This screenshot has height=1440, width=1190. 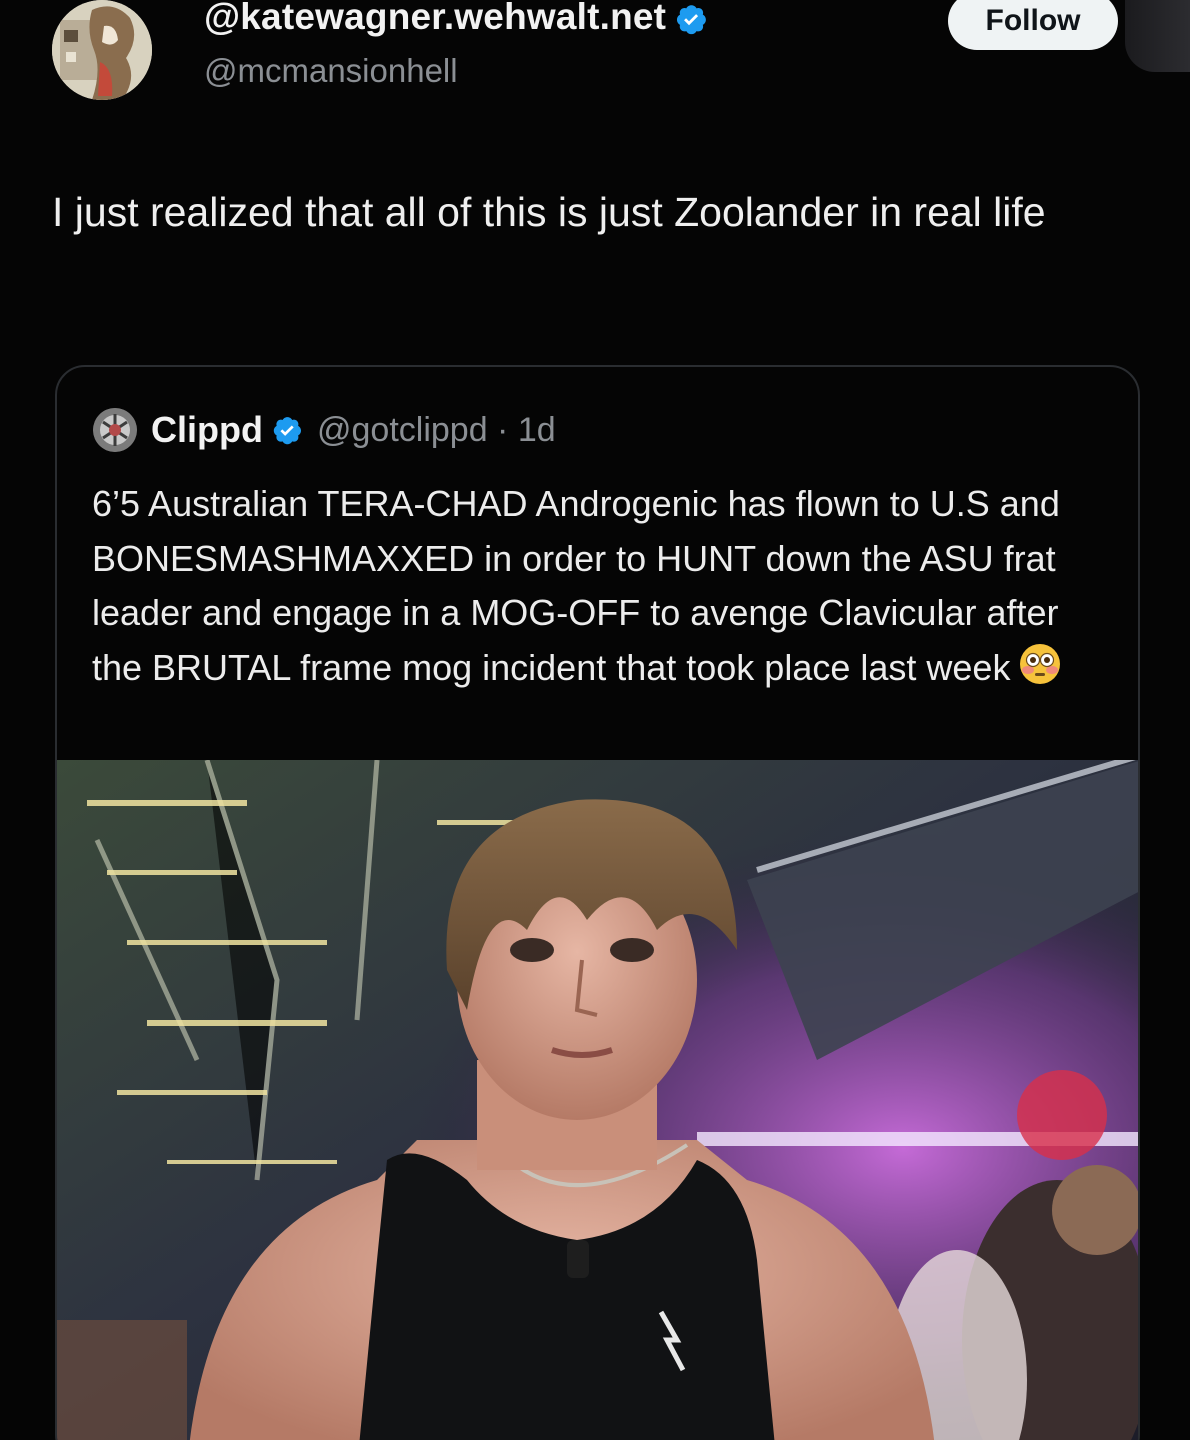 What do you see at coordinates (1040, 663) in the screenshot?
I see `flushed-face-emoji-icon` at bounding box center [1040, 663].